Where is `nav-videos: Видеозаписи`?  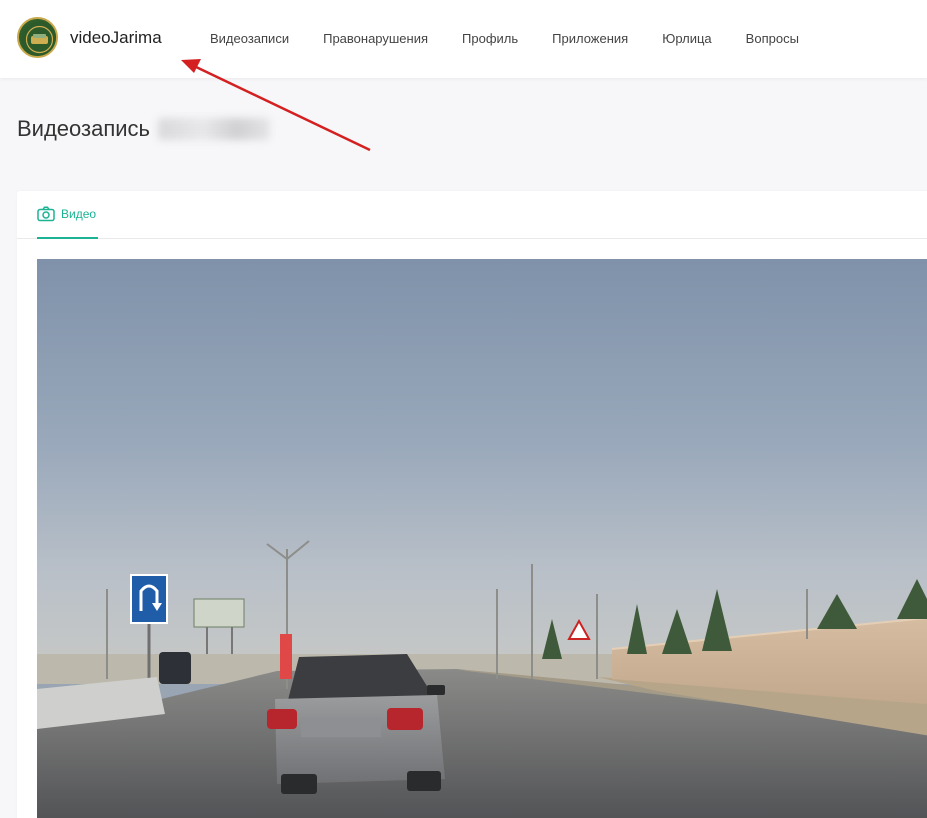 nav-videos: Видеозаписи is located at coordinates (249, 38).